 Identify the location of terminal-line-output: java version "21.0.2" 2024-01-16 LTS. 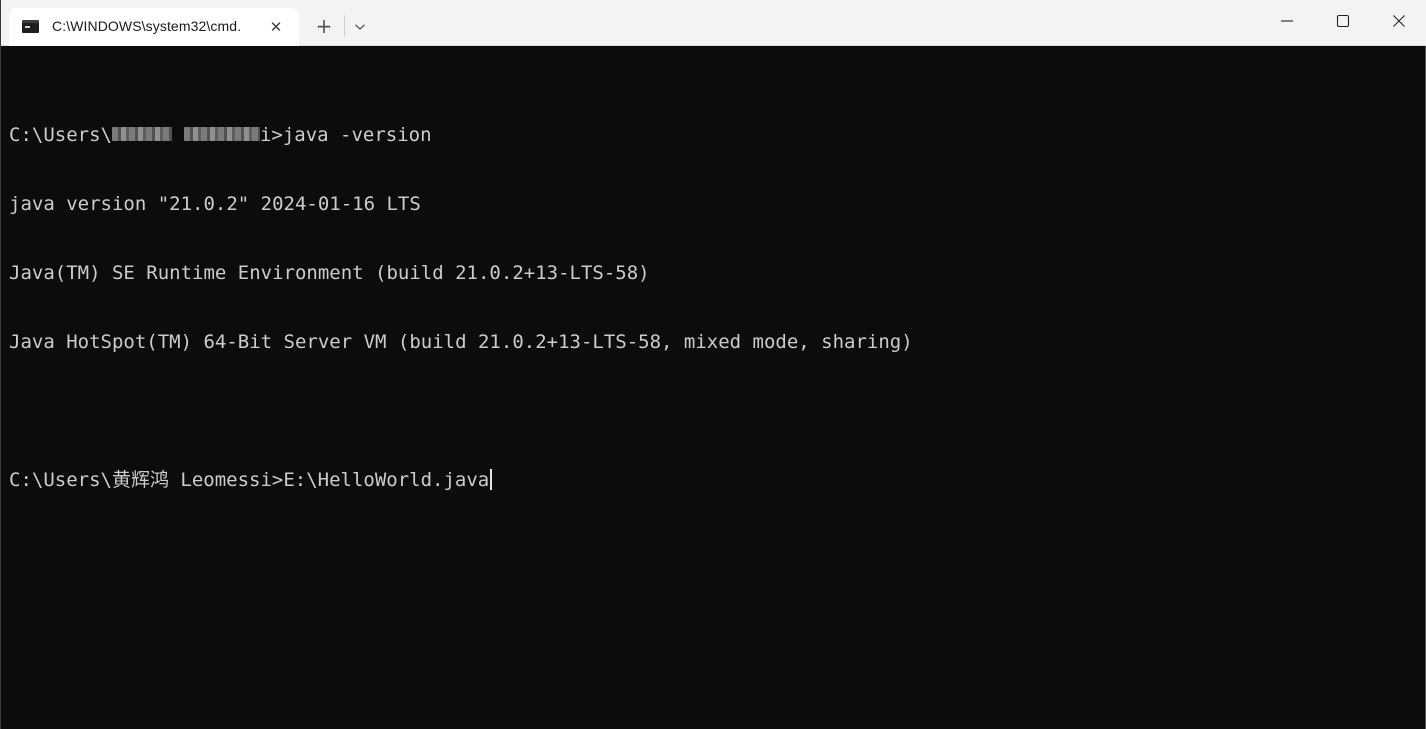
(215, 204).